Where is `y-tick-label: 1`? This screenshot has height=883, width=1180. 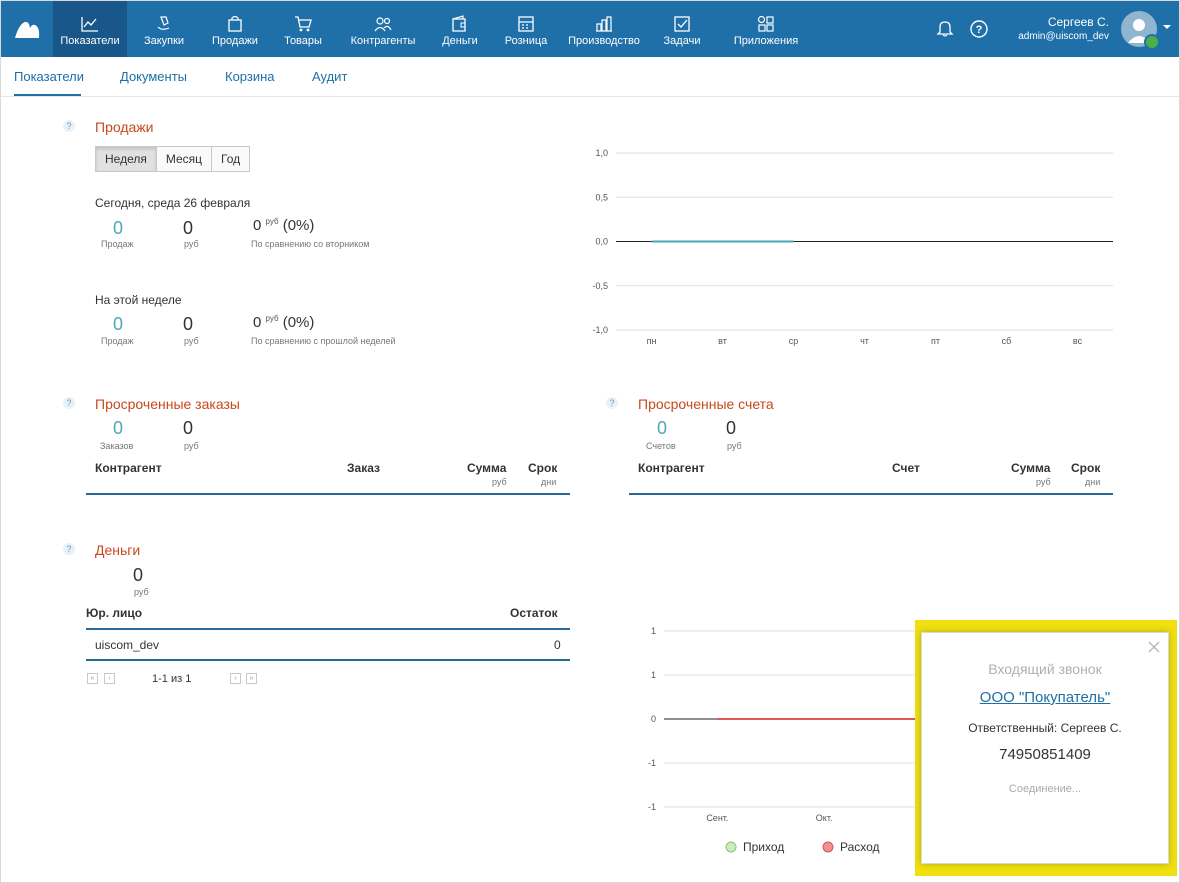
y-tick-label: 1 is located at coordinates (653, 631).